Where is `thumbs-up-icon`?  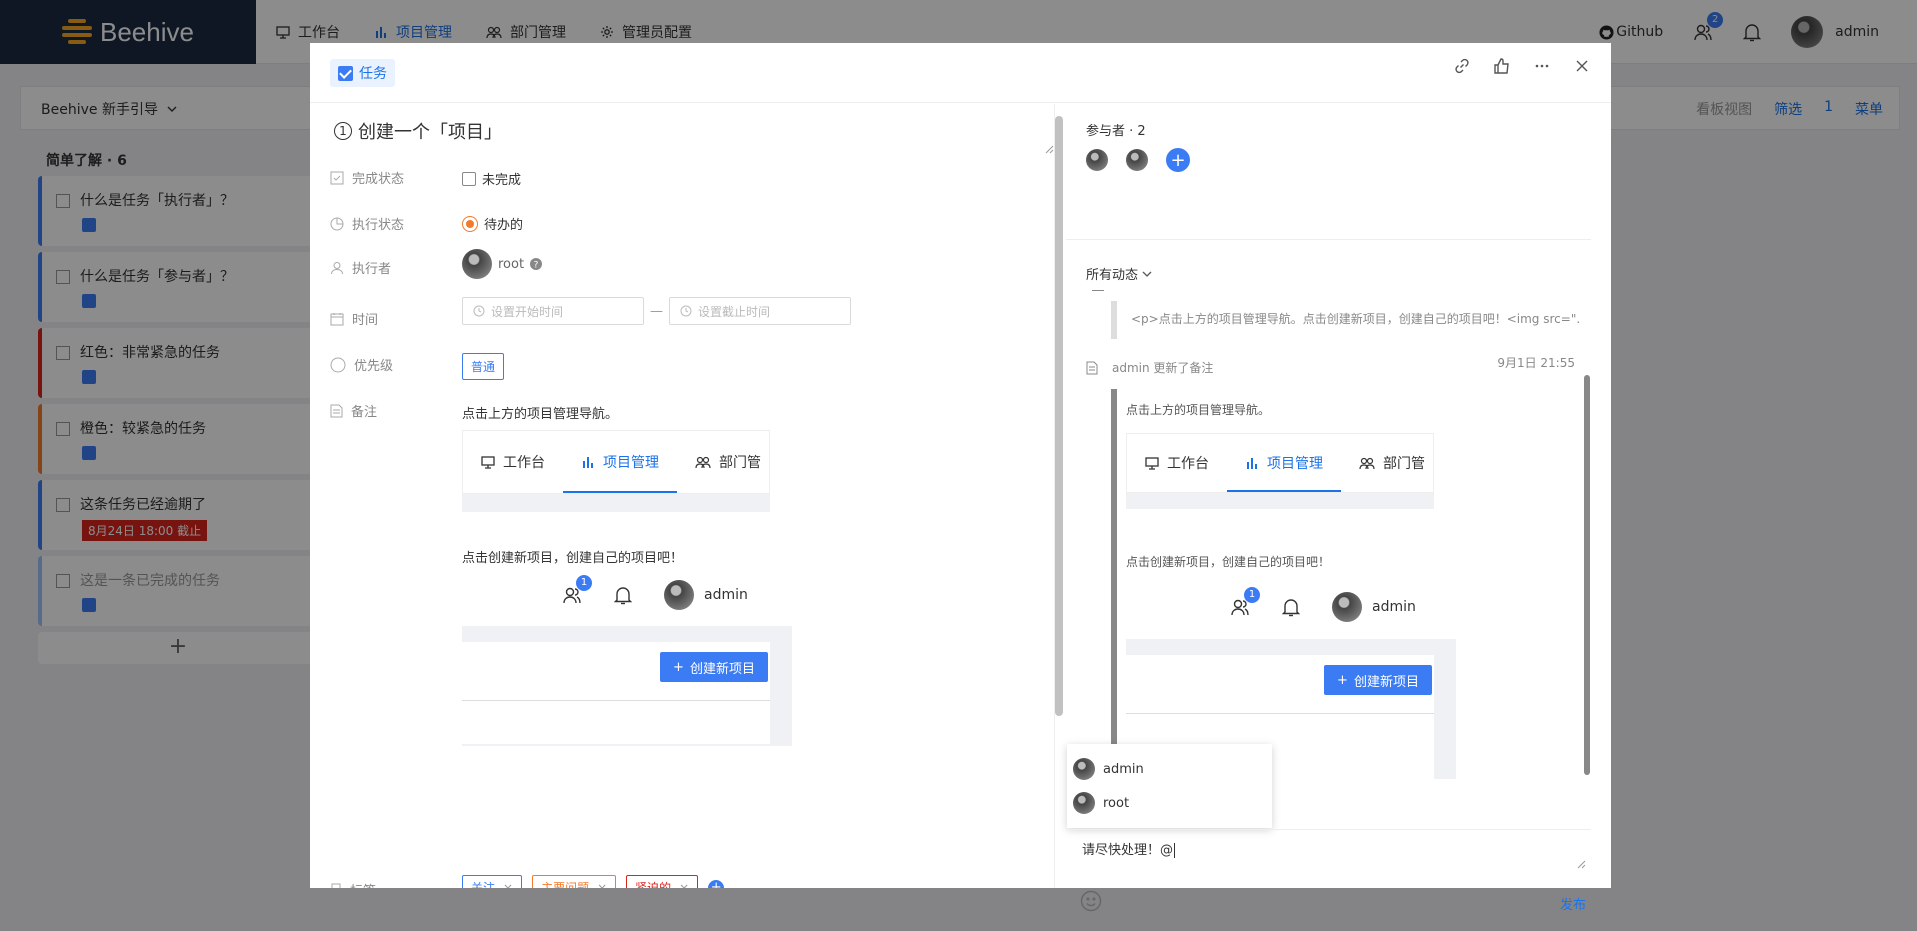
thumbs-up-icon is located at coordinates (1501, 66).